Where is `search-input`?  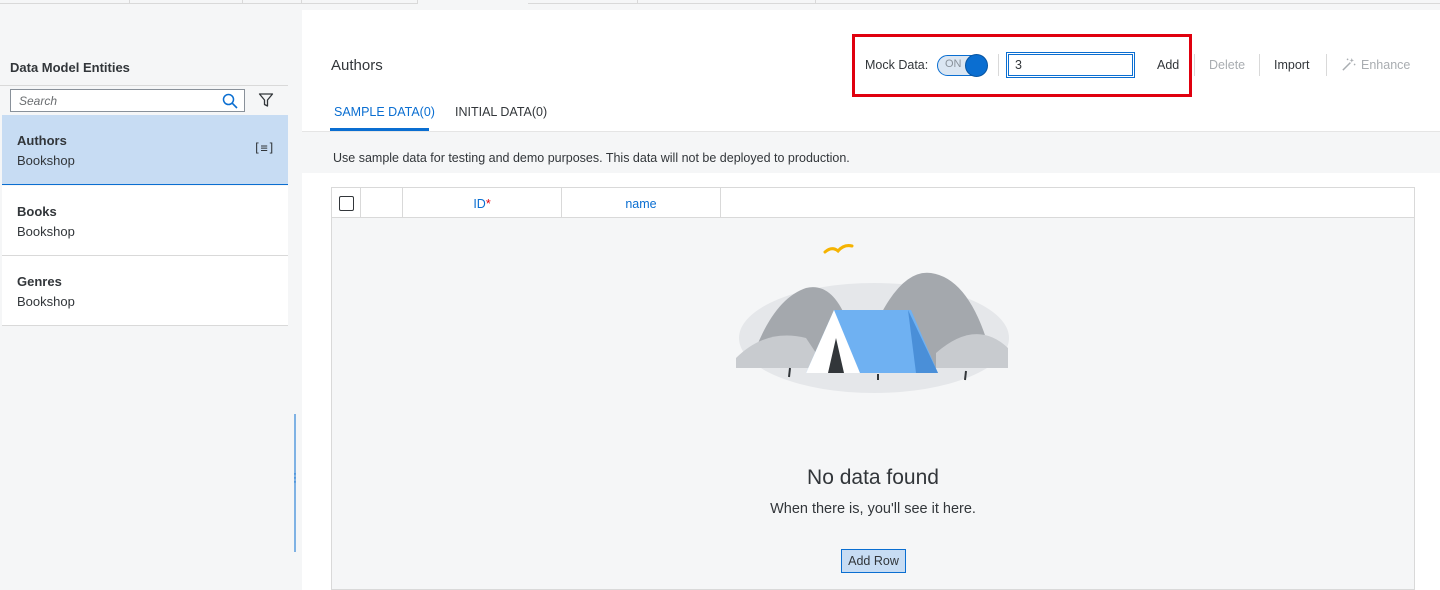 search-input is located at coordinates (113, 100).